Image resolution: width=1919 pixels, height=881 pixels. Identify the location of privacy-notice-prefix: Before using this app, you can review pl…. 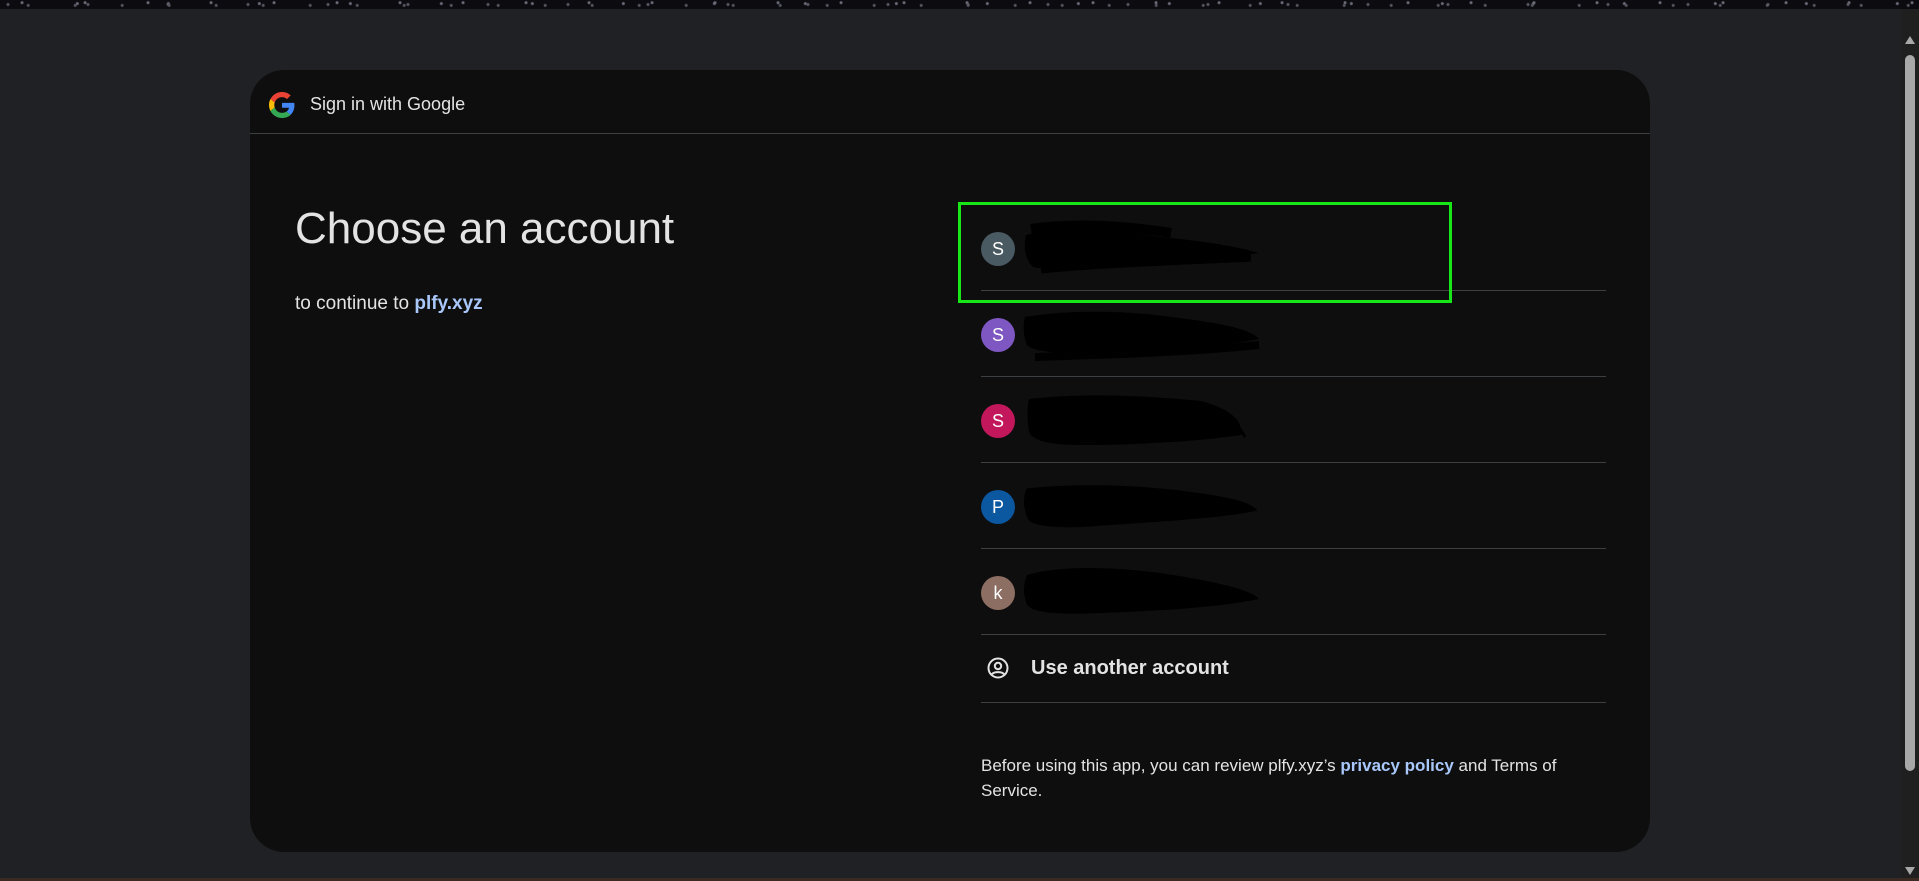
(1158, 765).